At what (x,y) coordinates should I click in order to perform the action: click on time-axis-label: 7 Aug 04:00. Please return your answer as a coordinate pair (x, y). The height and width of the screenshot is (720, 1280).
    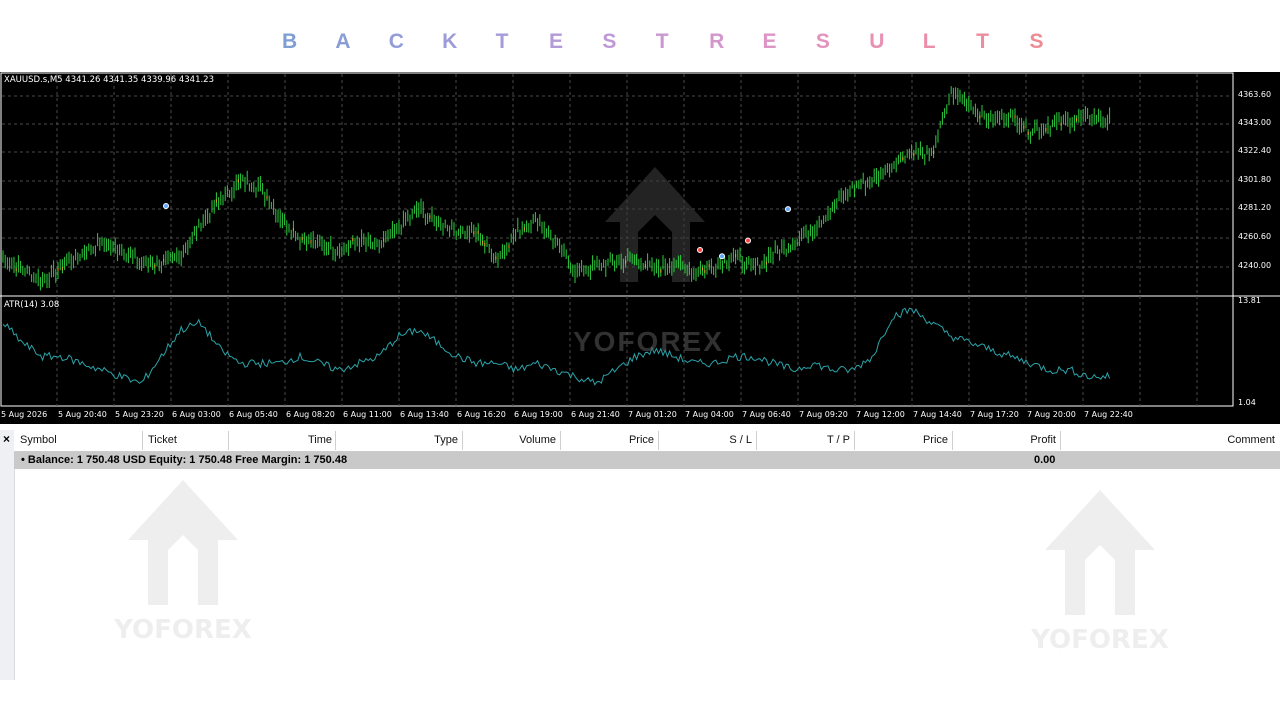
    Looking at the image, I should click on (709, 414).